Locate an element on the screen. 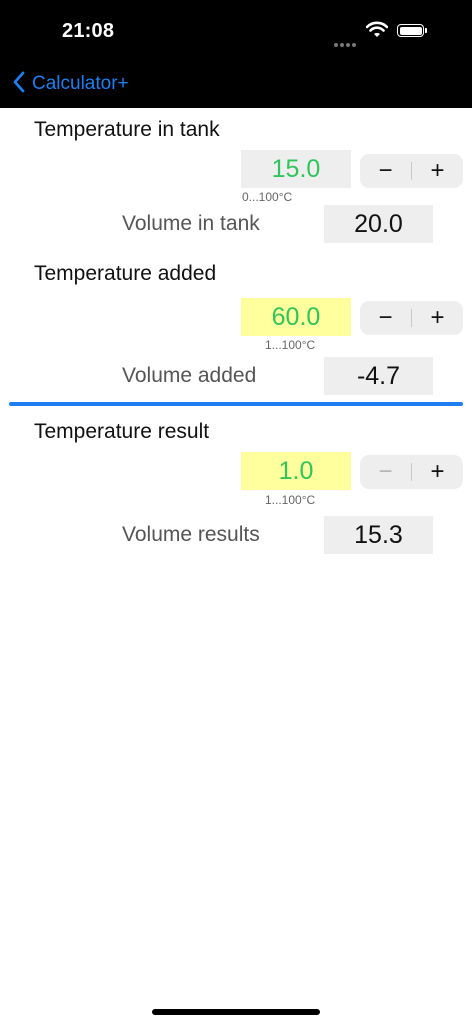 This screenshot has height=1024, width=472. temperature-added-stepper: − + is located at coordinates (411, 318).